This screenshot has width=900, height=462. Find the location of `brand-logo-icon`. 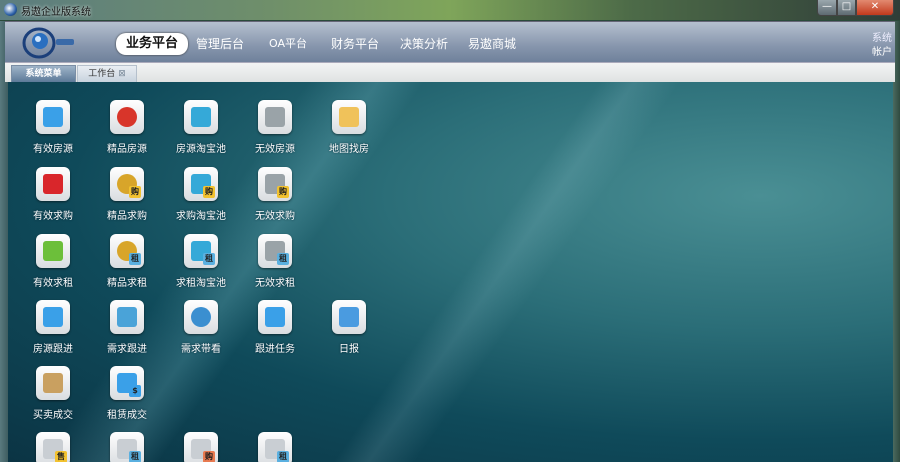

brand-logo-icon is located at coordinates (48, 43).